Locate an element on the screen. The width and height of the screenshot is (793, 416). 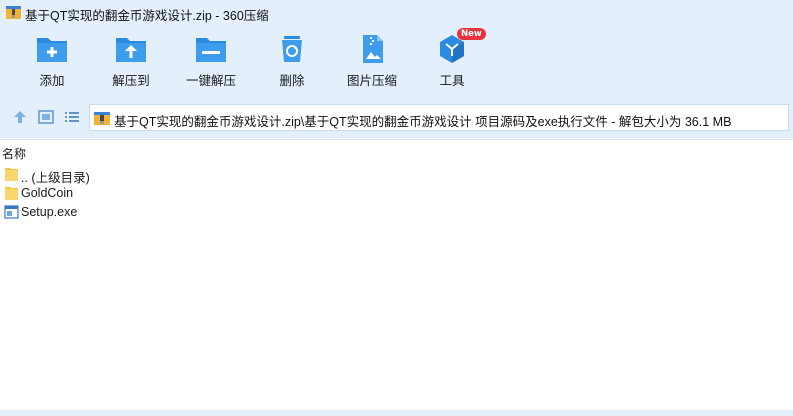
new-badge: New is located at coordinates (471, 34).